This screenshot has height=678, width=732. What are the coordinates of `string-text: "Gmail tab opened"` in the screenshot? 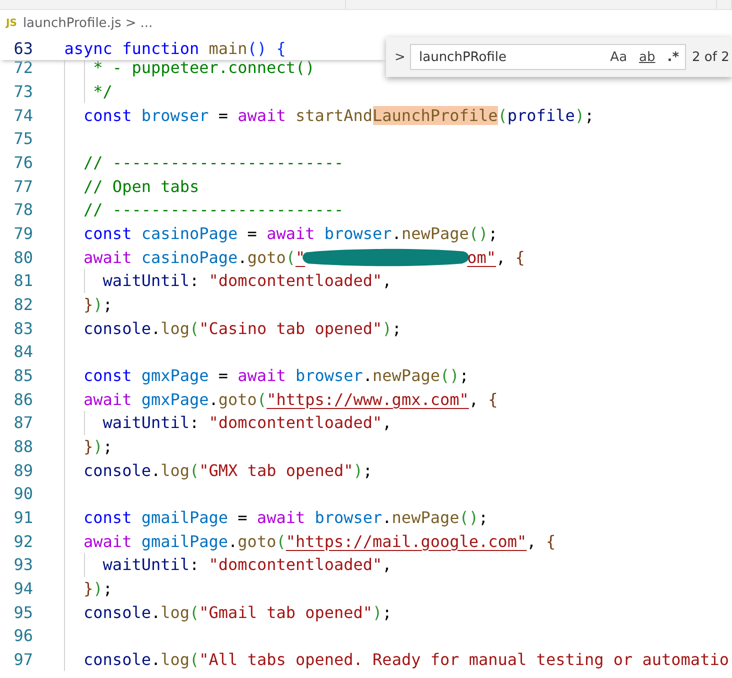 It's located at (286, 612).